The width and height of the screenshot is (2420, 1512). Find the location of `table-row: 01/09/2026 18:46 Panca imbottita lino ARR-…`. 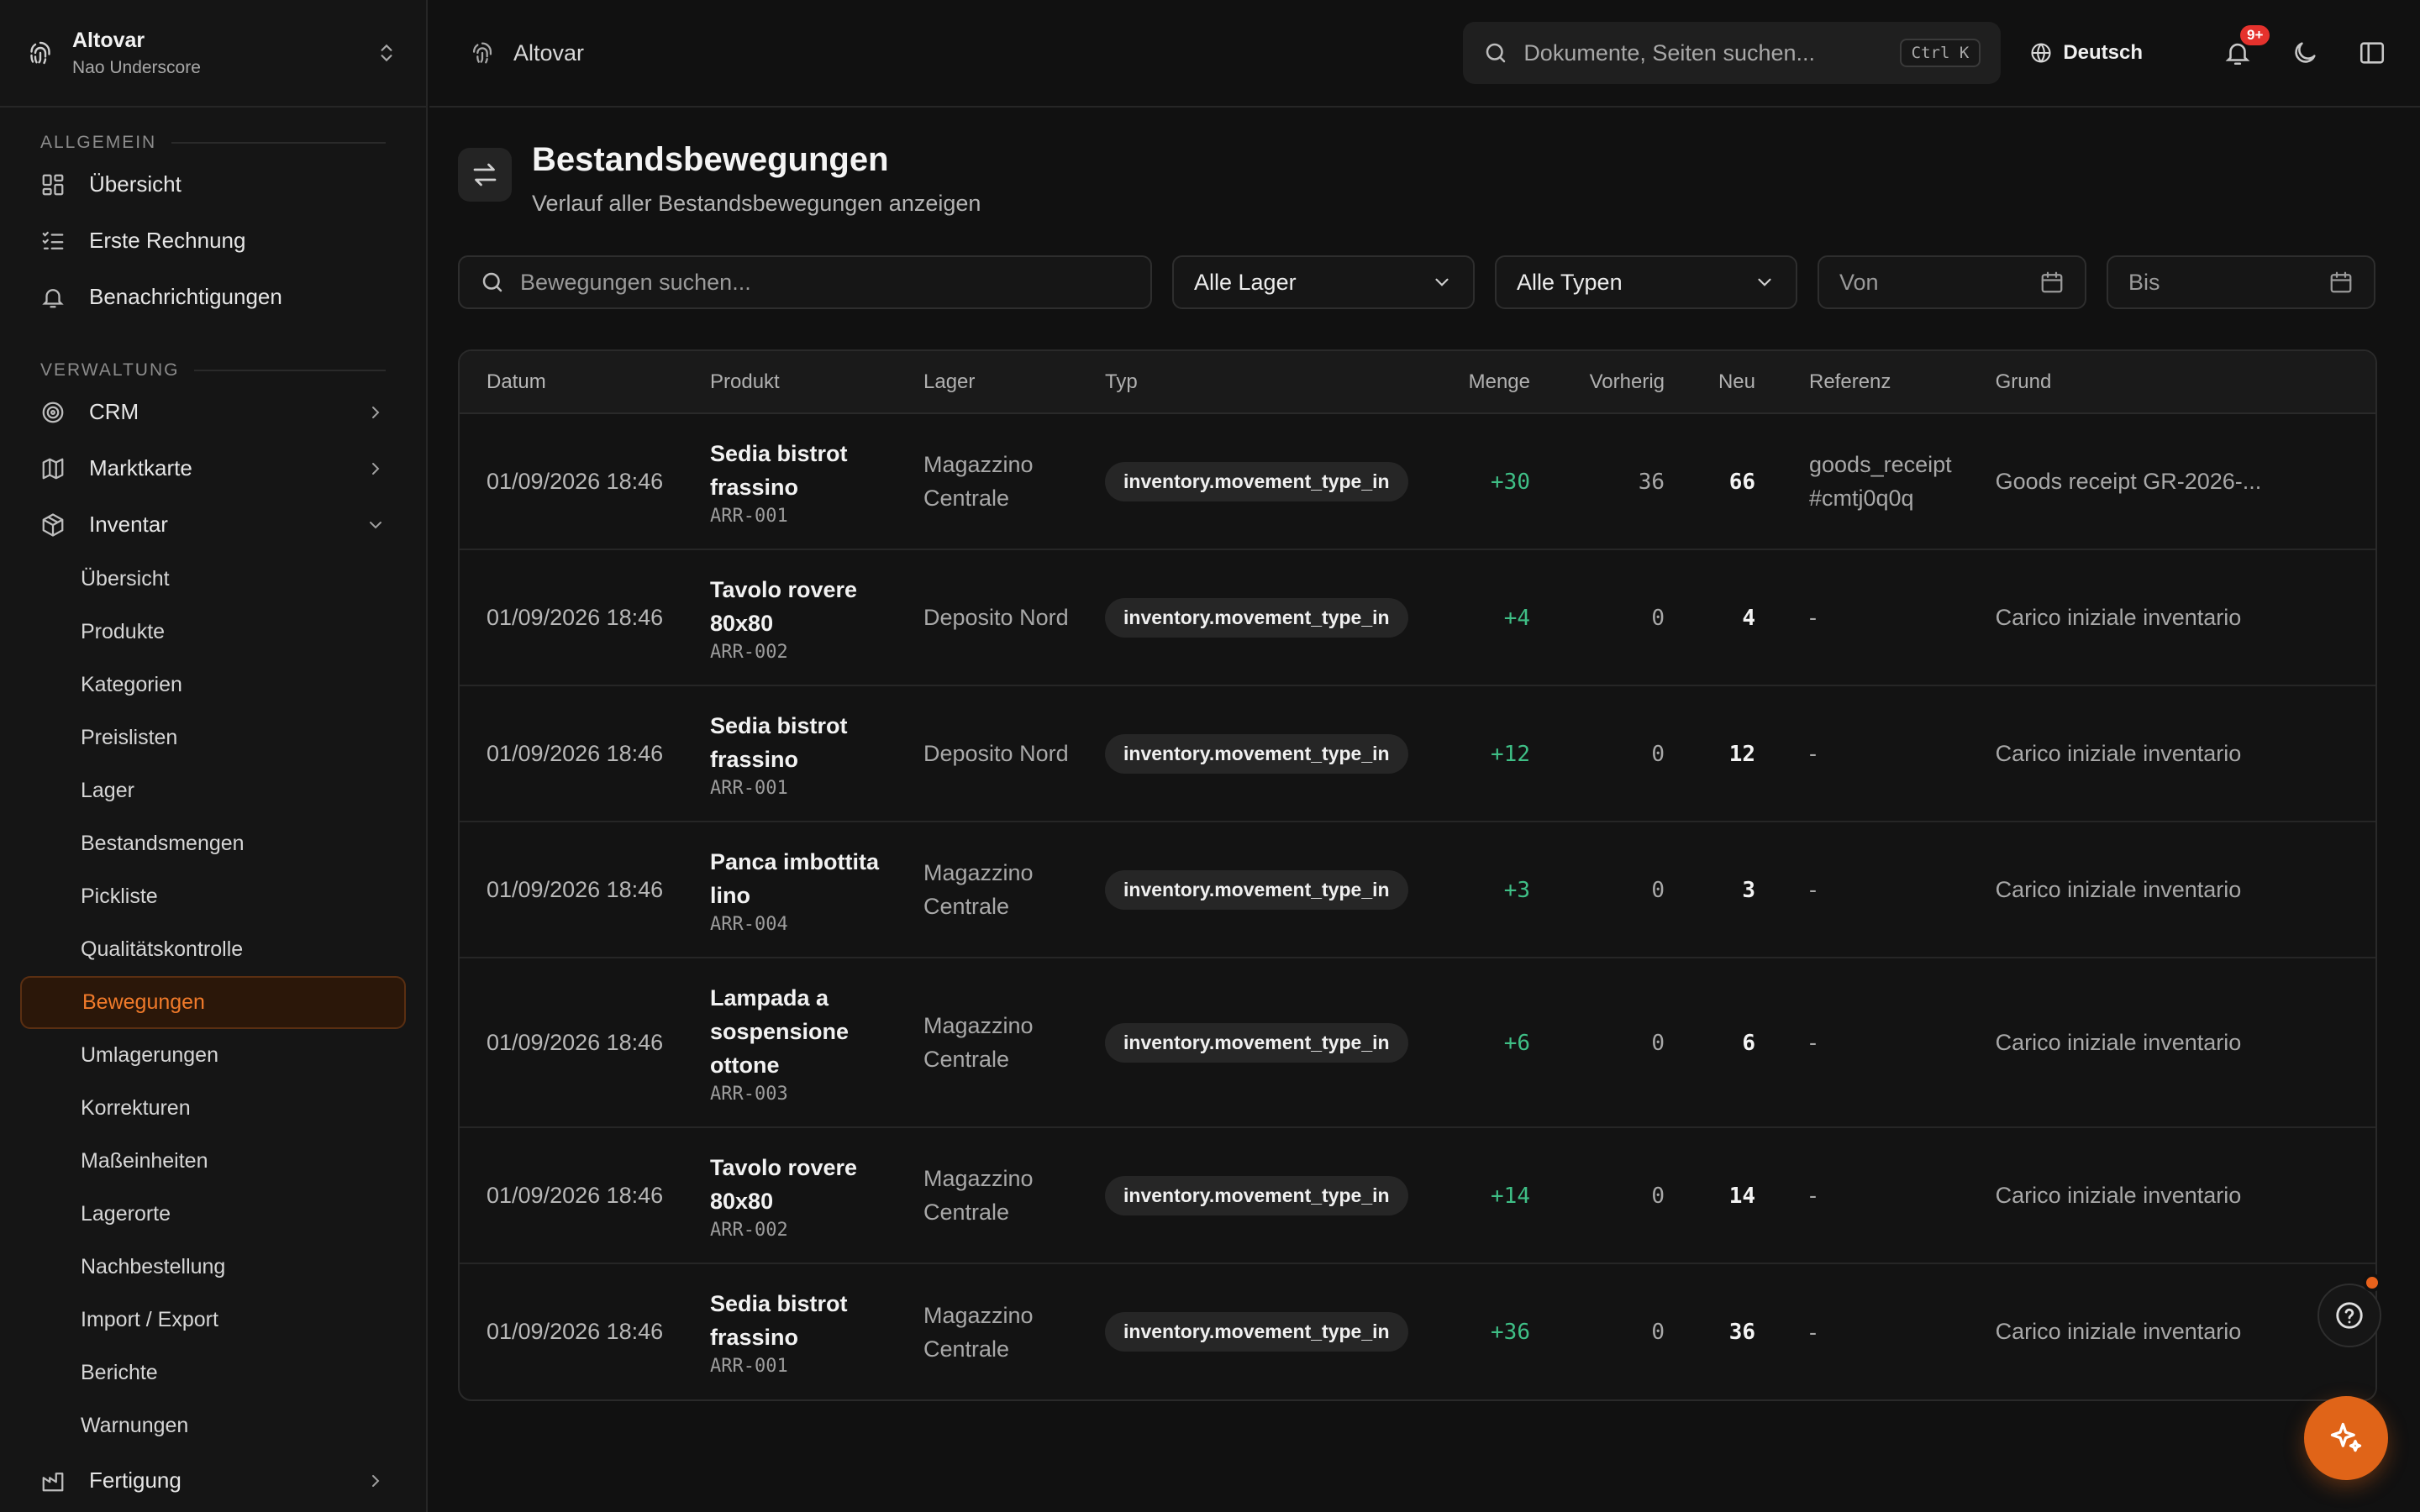

table-row: 01/09/2026 18:46 Panca imbottita lino ARR-… is located at coordinates (1417, 890).